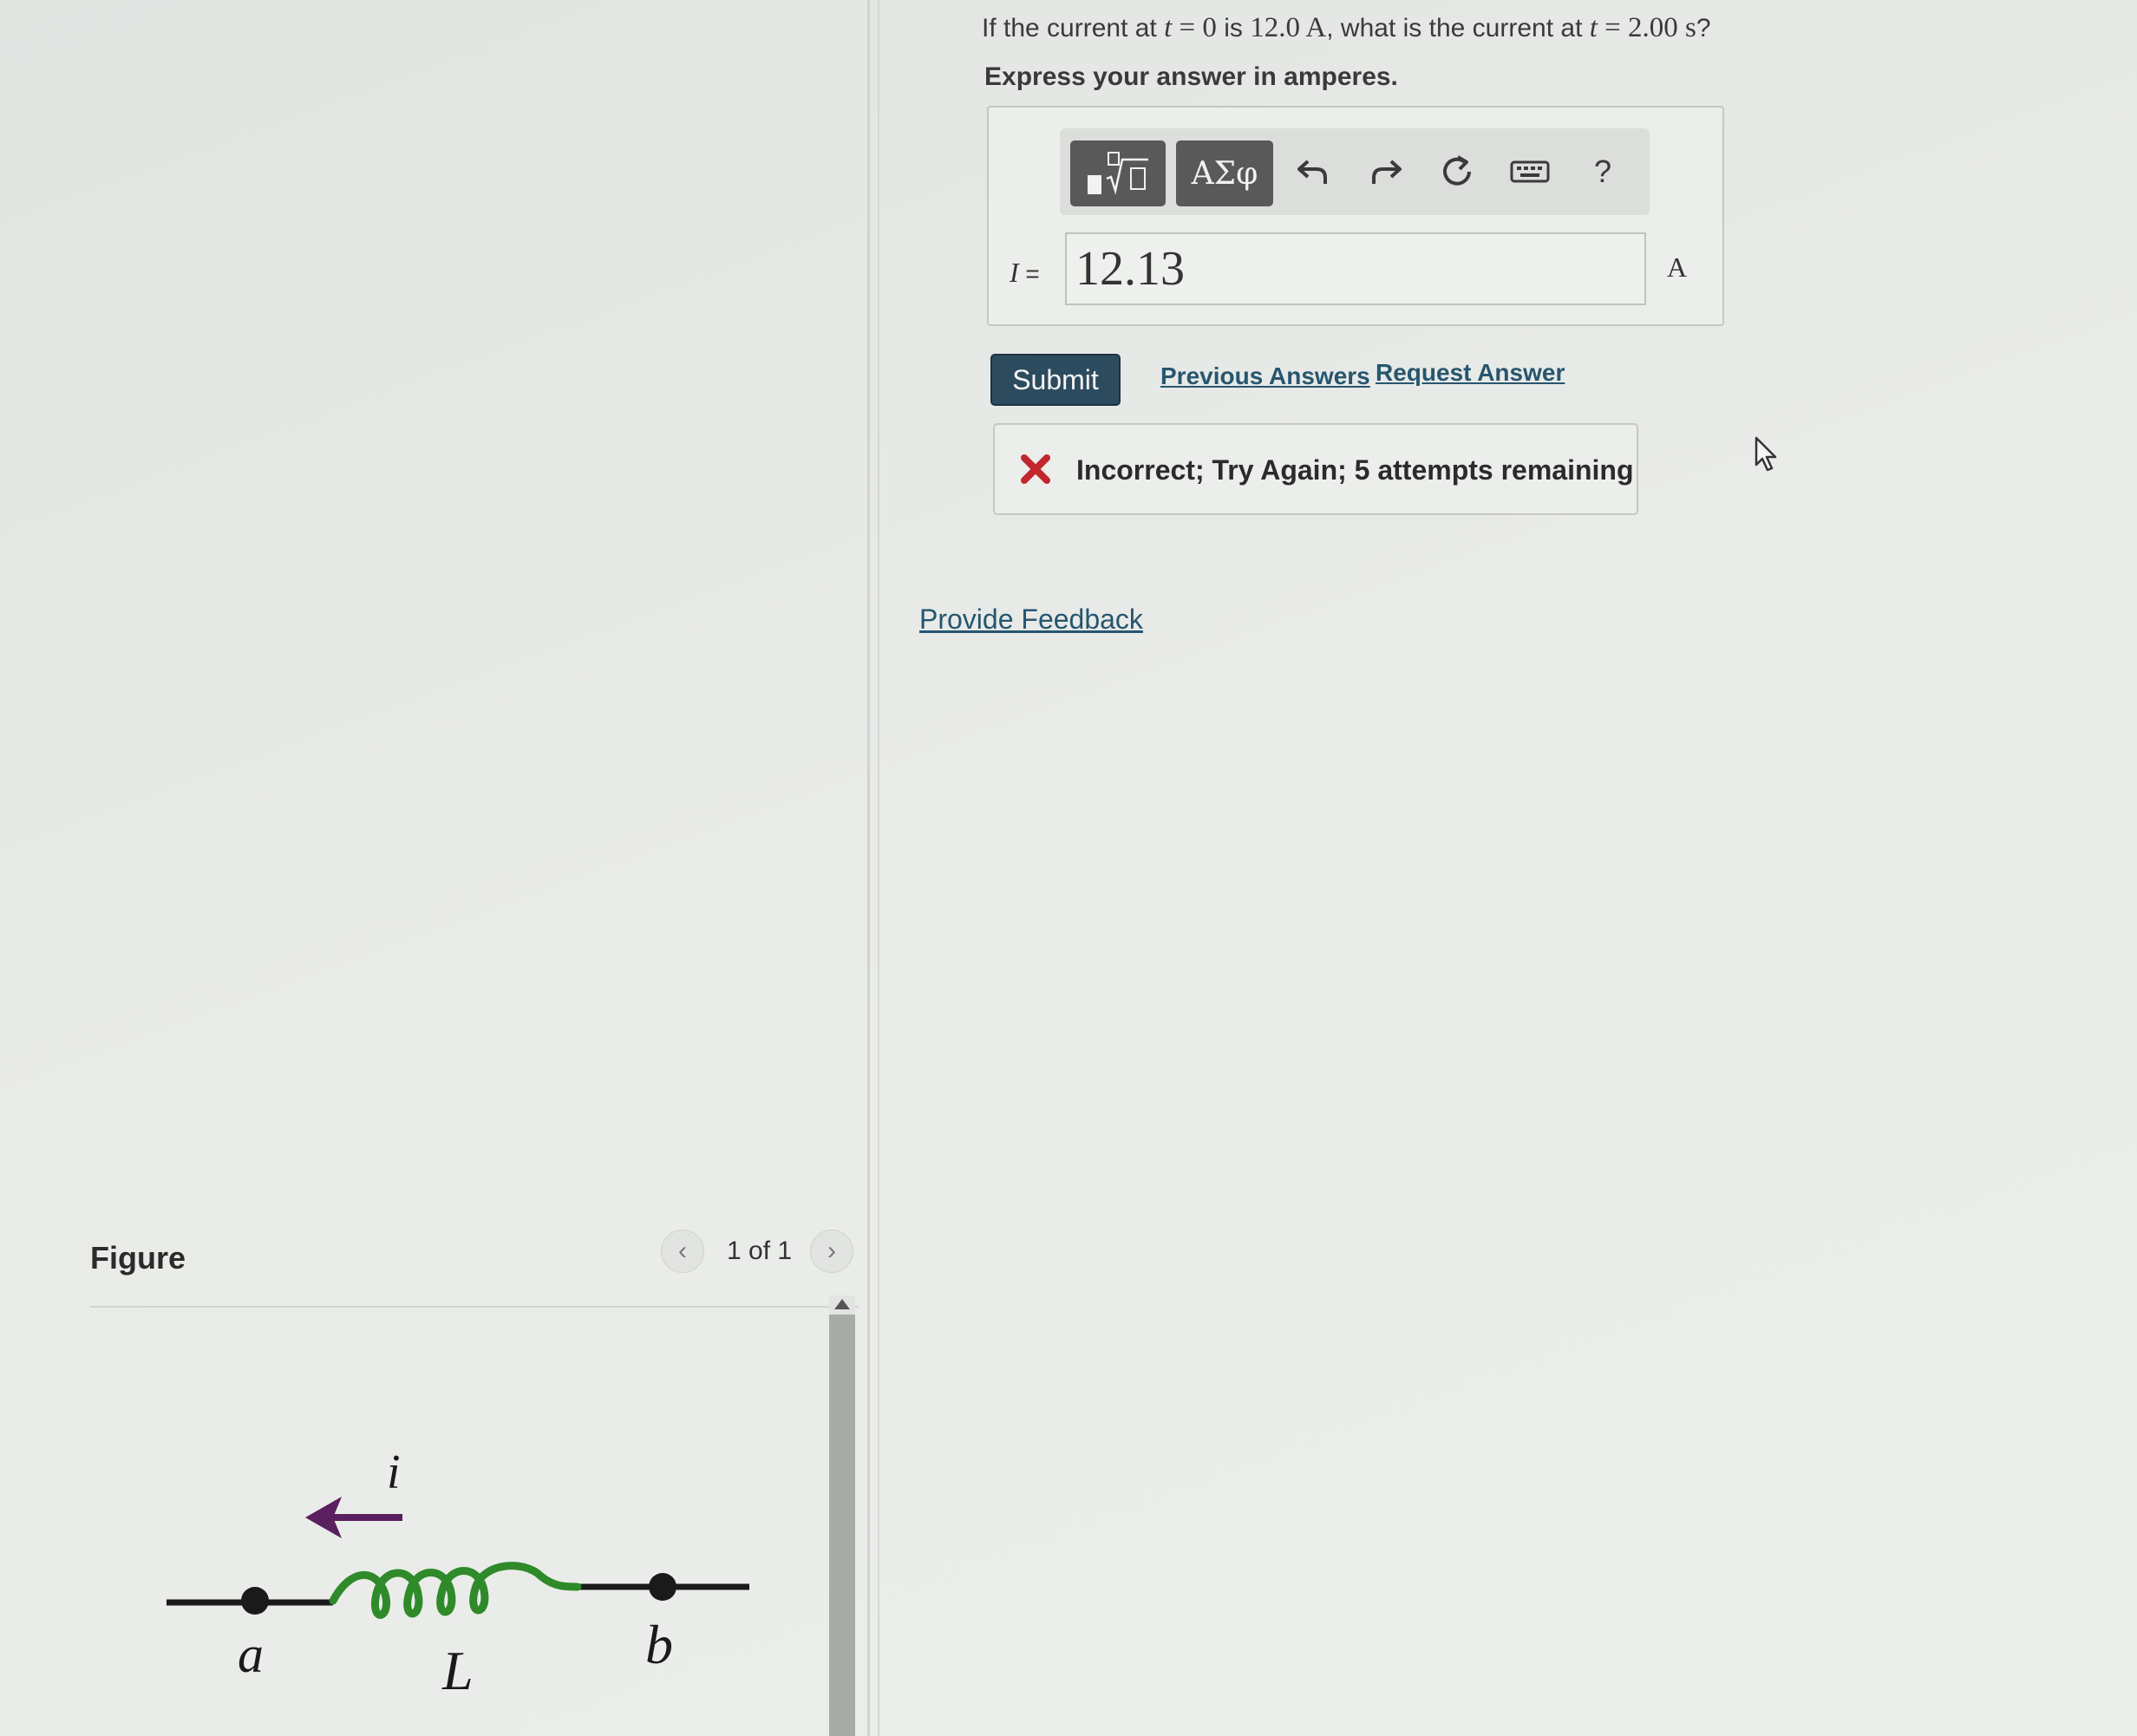 The width and height of the screenshot is (2137, 1736). I want to click on answer-instruction: Express your answer in amperes., so click(1191, 76).